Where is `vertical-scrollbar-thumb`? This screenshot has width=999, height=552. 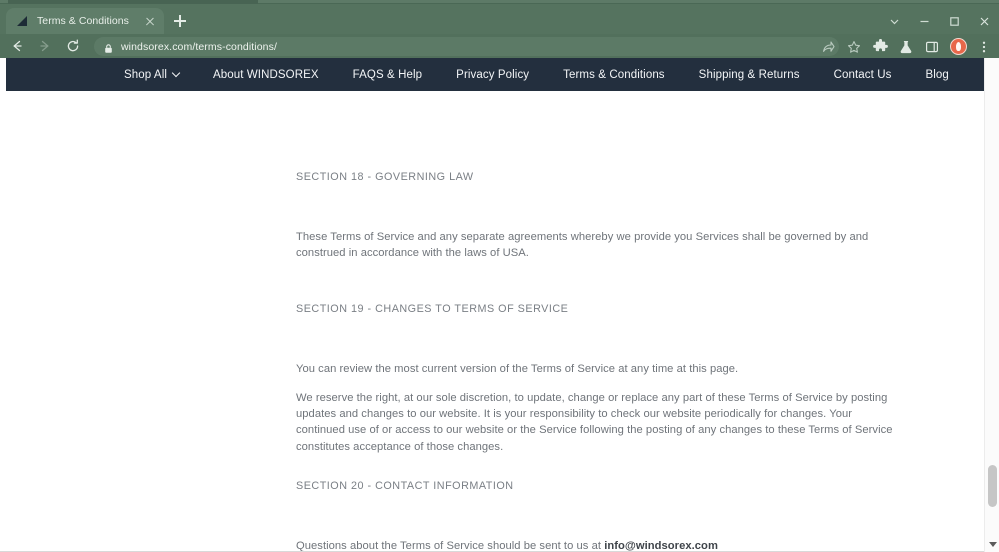
vertical-scrollbar-thumb is located at coordinates (992, 486).